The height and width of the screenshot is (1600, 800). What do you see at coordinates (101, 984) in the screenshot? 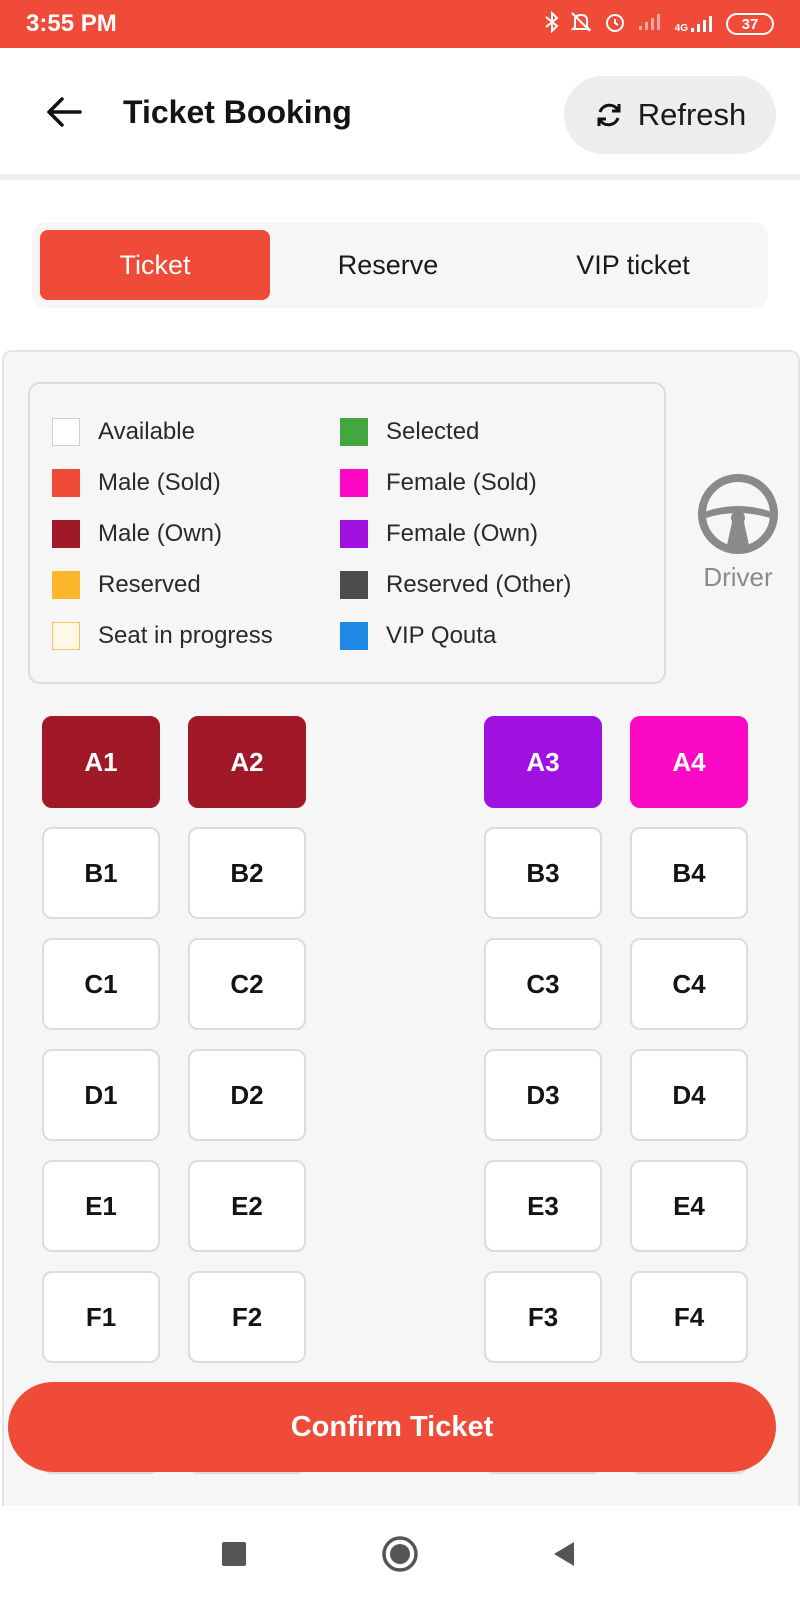
I see `seat: C1` at bounding box center [101, 984].